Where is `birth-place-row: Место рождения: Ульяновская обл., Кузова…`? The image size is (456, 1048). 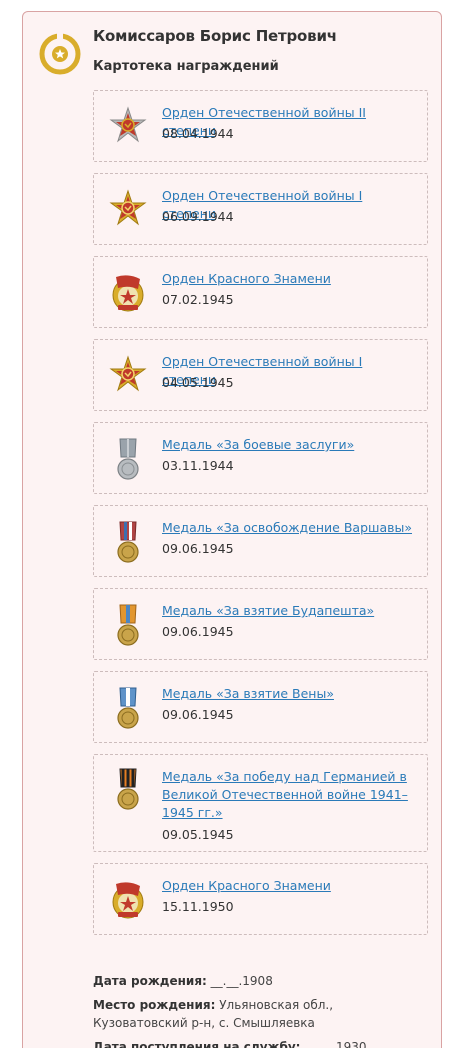 birth-place-row: Место рождения: Ульяновская обл., Кузова… is located at coordinates (260, 1014).